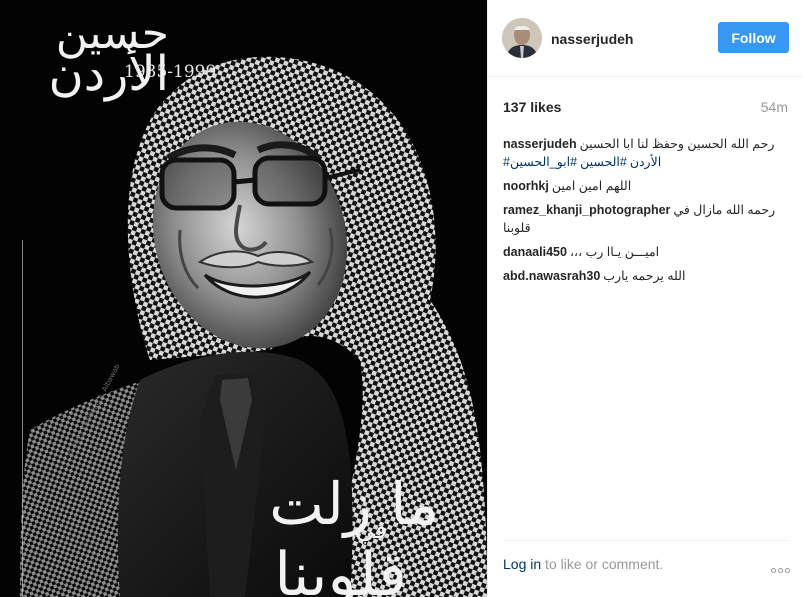 The image size is (803, 597). I want to click on comment-text: رحم الله الحسين وحفظ لنا ابا الحسين, so click(677, 144).